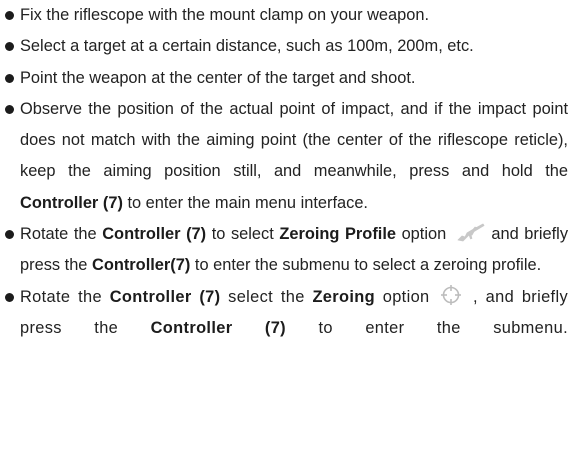 The width and height of the screenshot is (576, 464). Describe the element at coordinates (343, 296) in the screenshot. I see `zeroing-label: Zeroing` at that location.